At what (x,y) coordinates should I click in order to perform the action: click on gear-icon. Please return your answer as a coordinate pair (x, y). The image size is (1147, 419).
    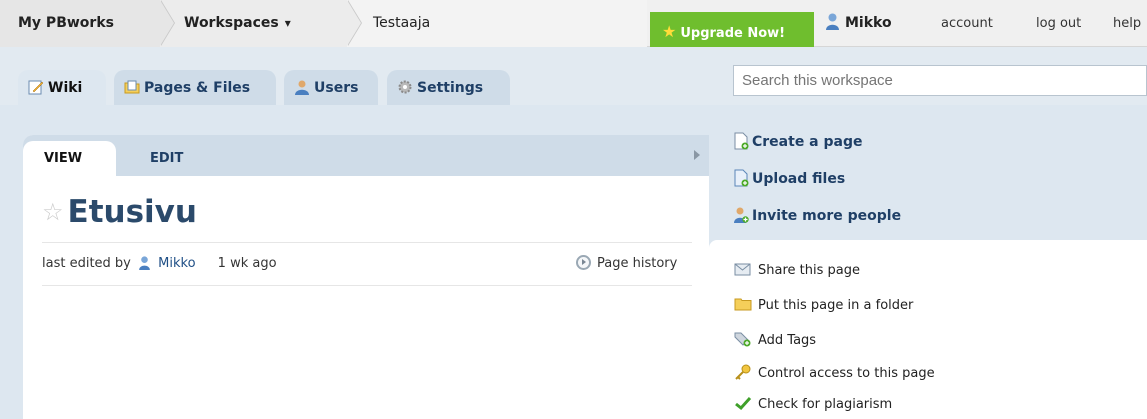
    Looking at the image, I should click on (405, 87).